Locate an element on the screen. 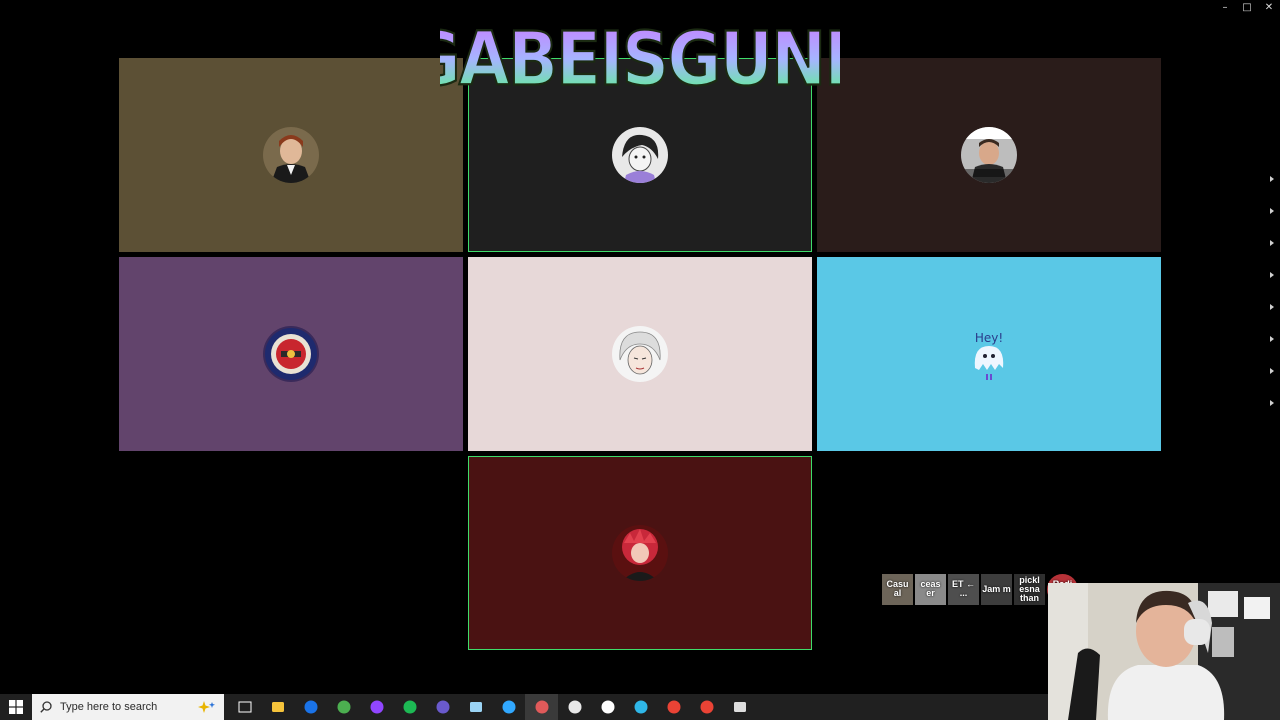 This screenshot has height=720, width=1280. start-button is located at coordinates (16, 707).